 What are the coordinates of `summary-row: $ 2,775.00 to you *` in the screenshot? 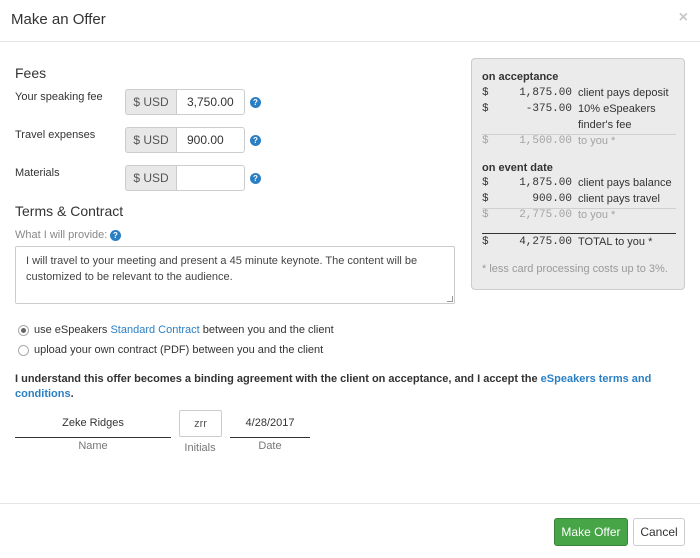 It's located at (549, 215).